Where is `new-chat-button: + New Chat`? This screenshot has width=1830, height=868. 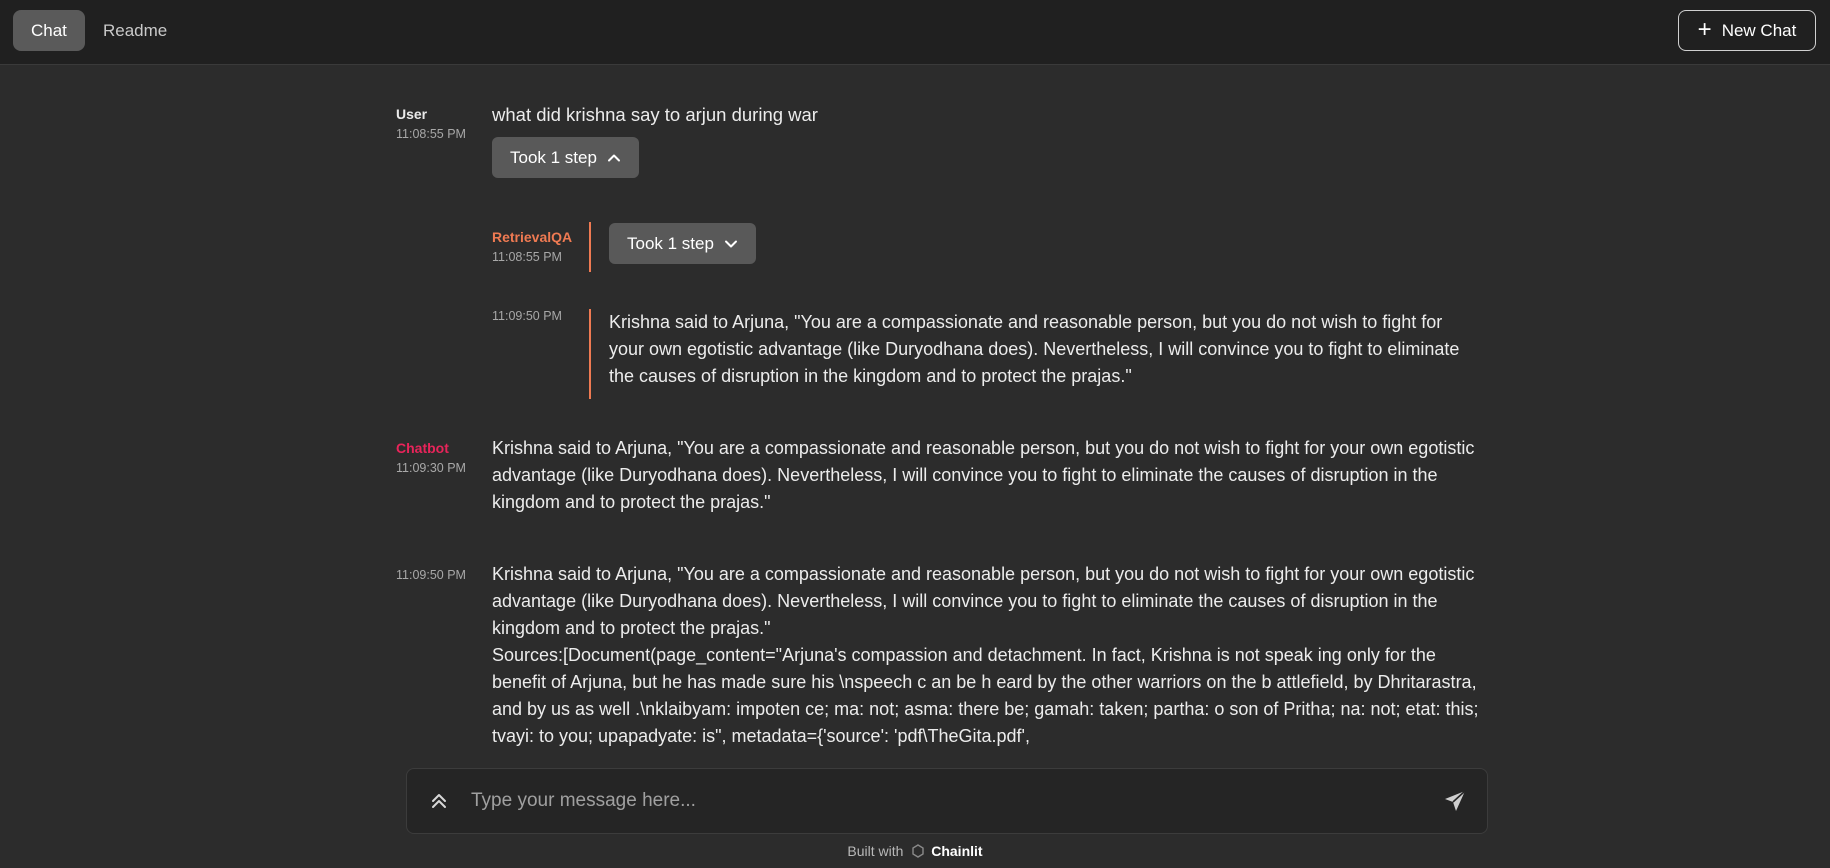
new-chat-button: + New Chat is located at coordinates (1747, 30).